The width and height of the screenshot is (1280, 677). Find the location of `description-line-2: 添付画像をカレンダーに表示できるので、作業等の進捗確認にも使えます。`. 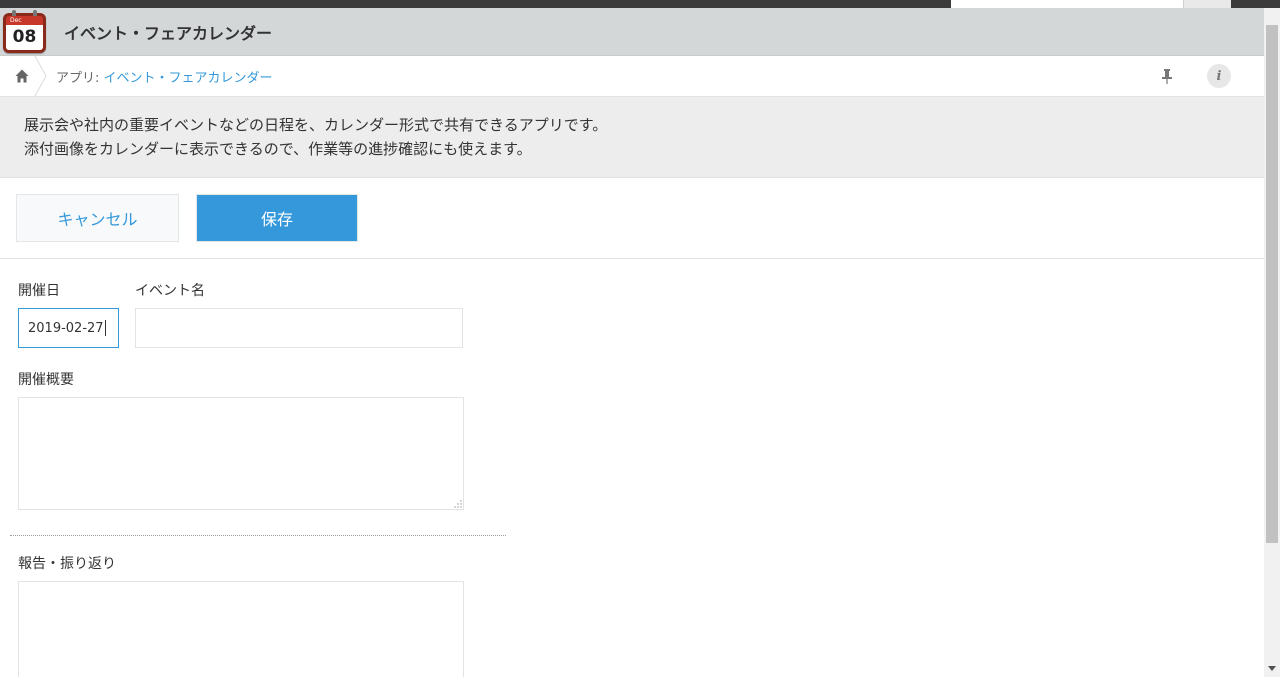

description-line-2: 添付画像をカレンダーに表示できるので、作業等の進捗確認にも使えます。 is located at coordinates (278, 149).